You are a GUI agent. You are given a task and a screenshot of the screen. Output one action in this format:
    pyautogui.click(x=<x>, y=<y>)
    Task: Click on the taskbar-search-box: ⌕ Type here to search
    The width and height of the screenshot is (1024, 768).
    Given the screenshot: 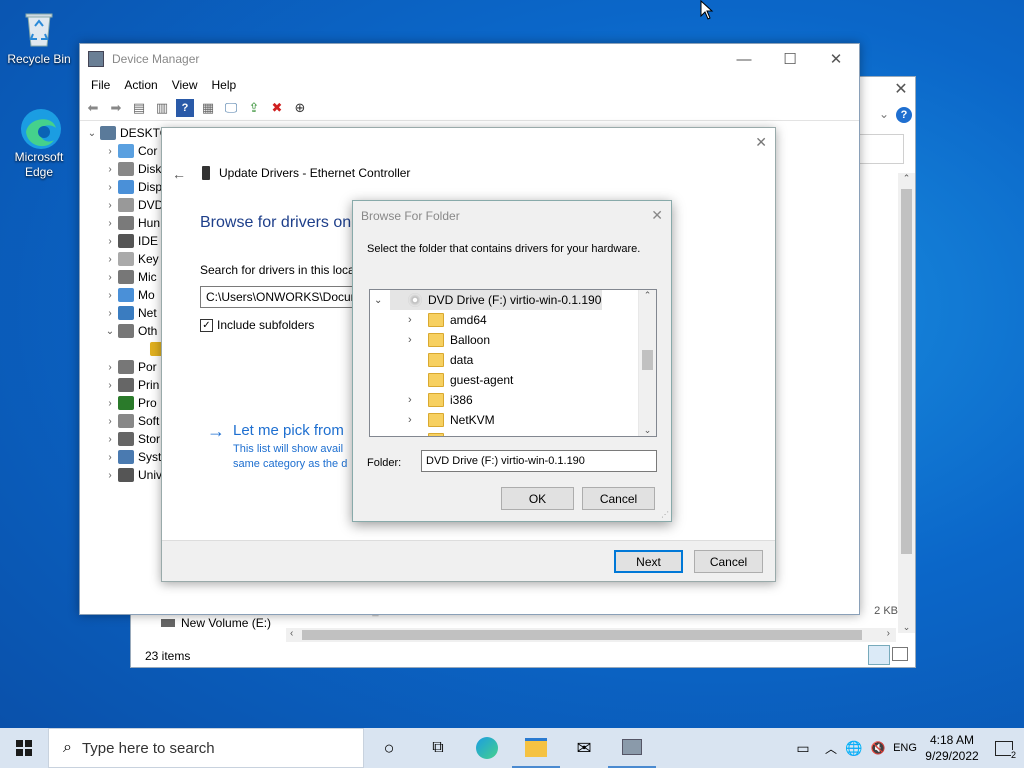 What is the action you would take?
    pyautogui.click(x=206, y=748)
    